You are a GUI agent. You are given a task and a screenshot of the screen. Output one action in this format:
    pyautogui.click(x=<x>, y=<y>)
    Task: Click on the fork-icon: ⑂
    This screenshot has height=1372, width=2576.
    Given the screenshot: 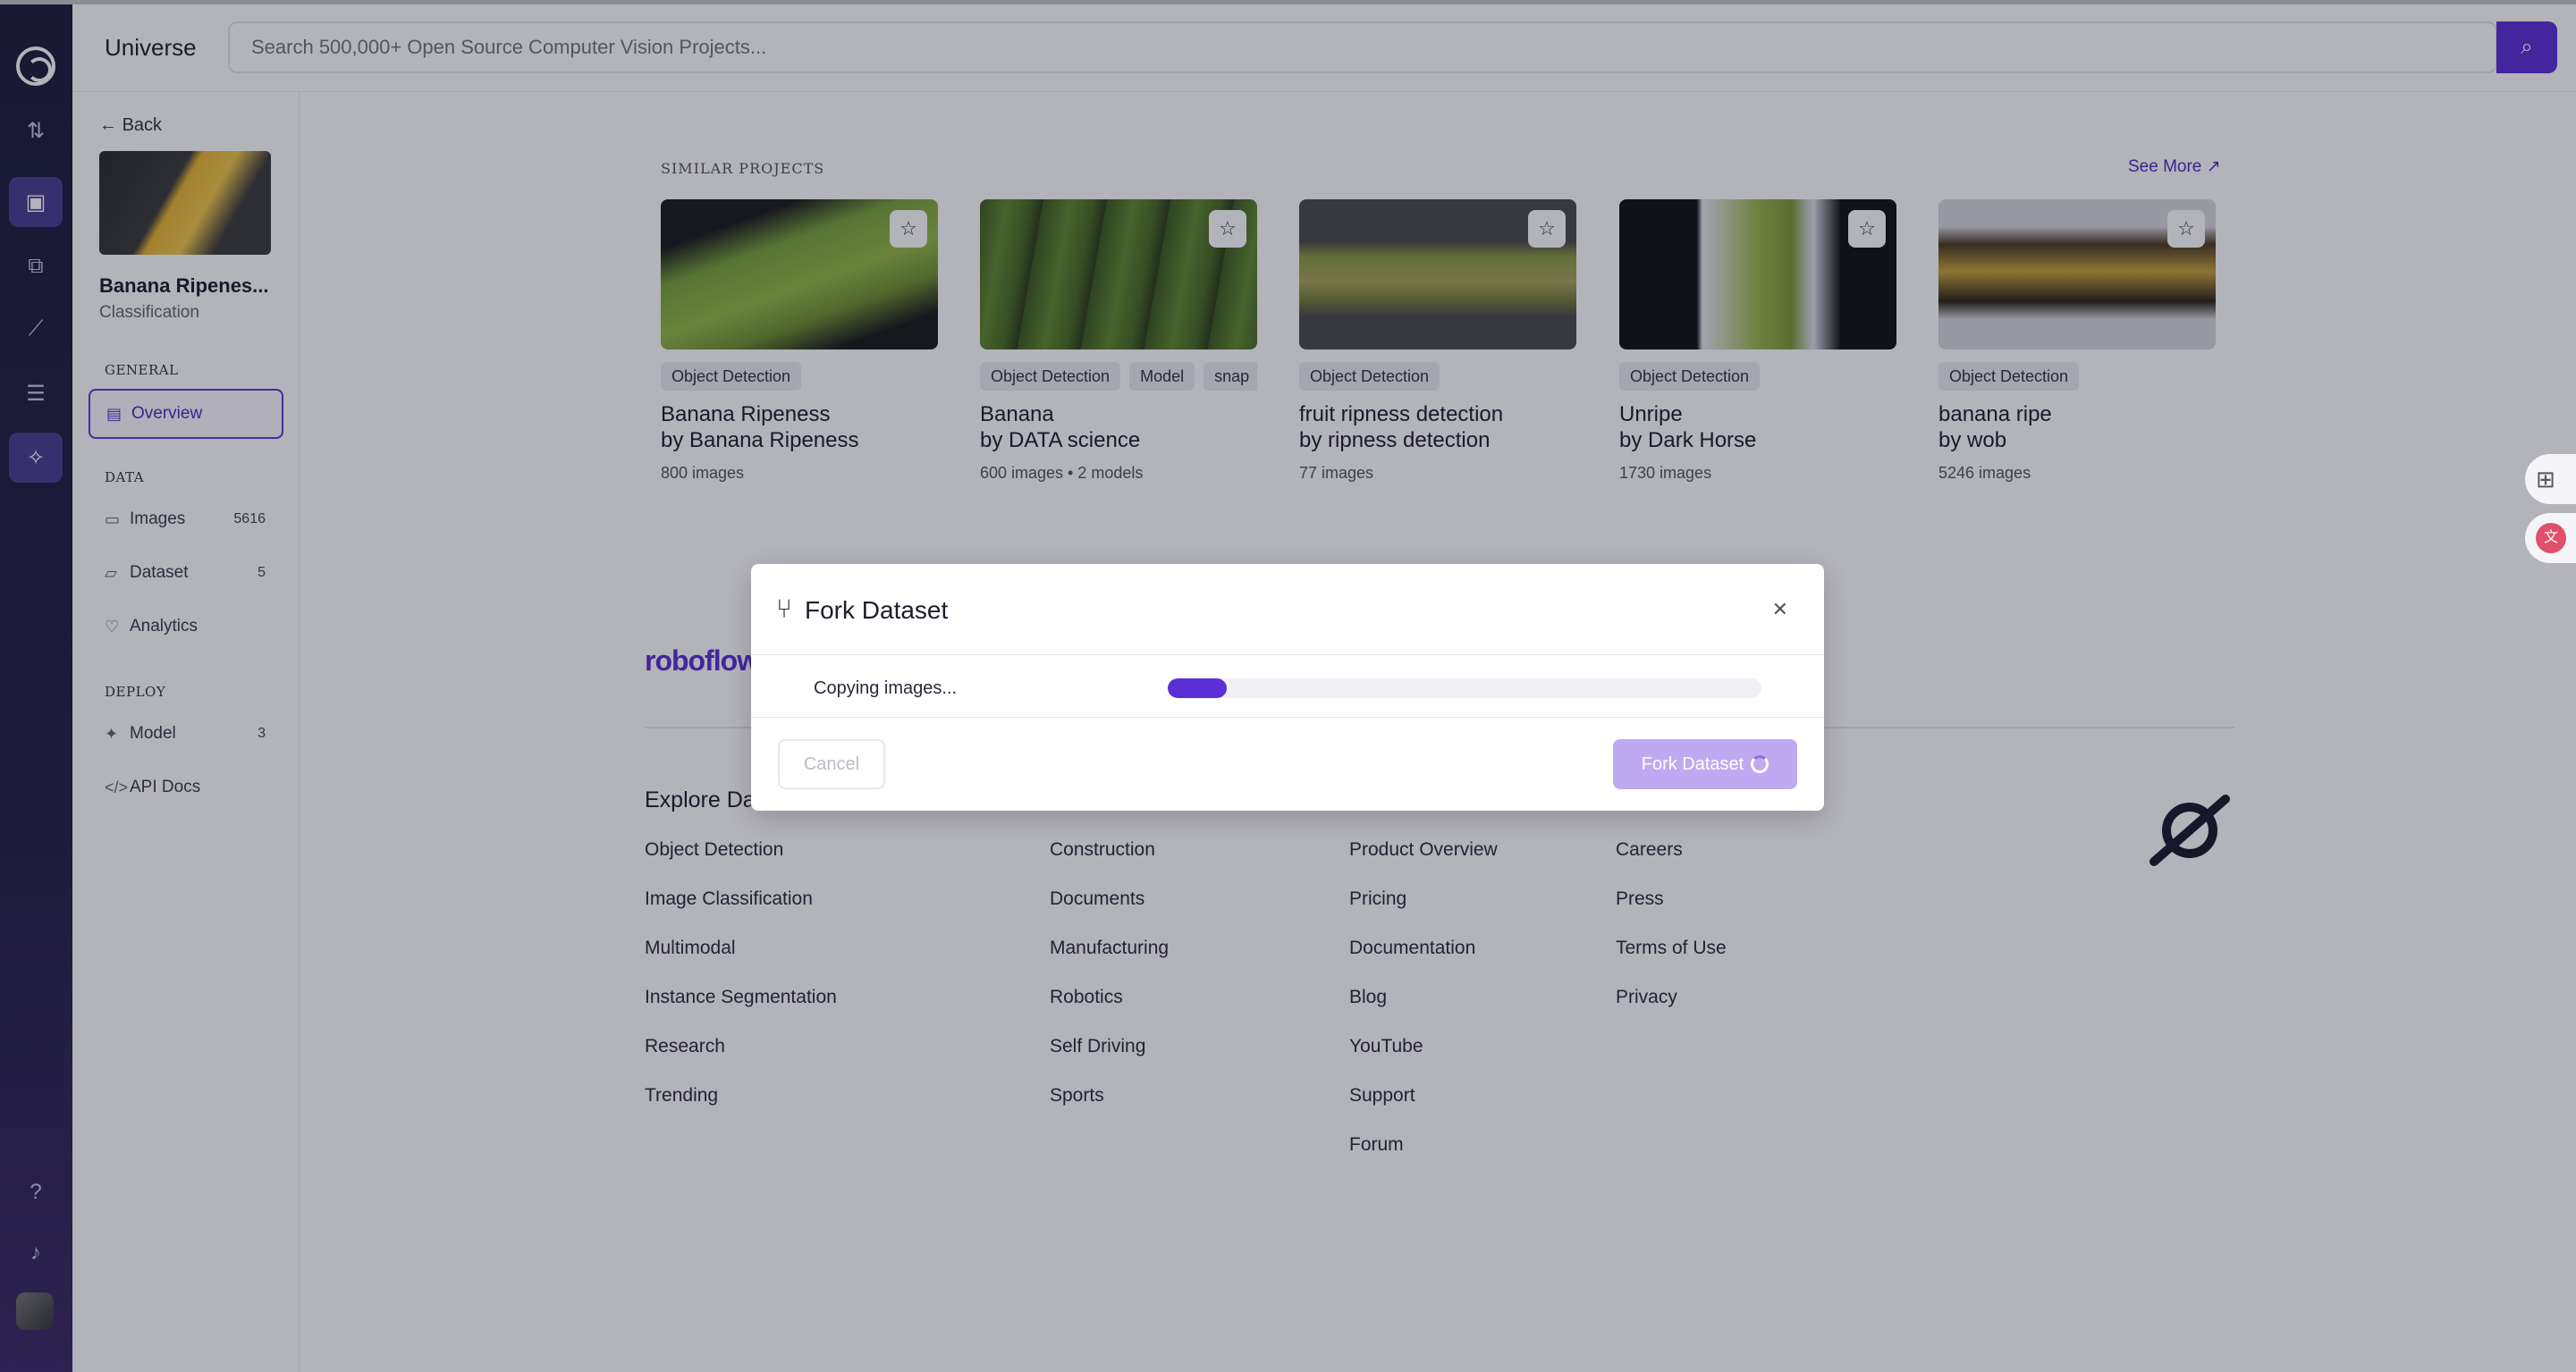 What is the action you would take?
    pyautogui.click(x=784, y=609)
    